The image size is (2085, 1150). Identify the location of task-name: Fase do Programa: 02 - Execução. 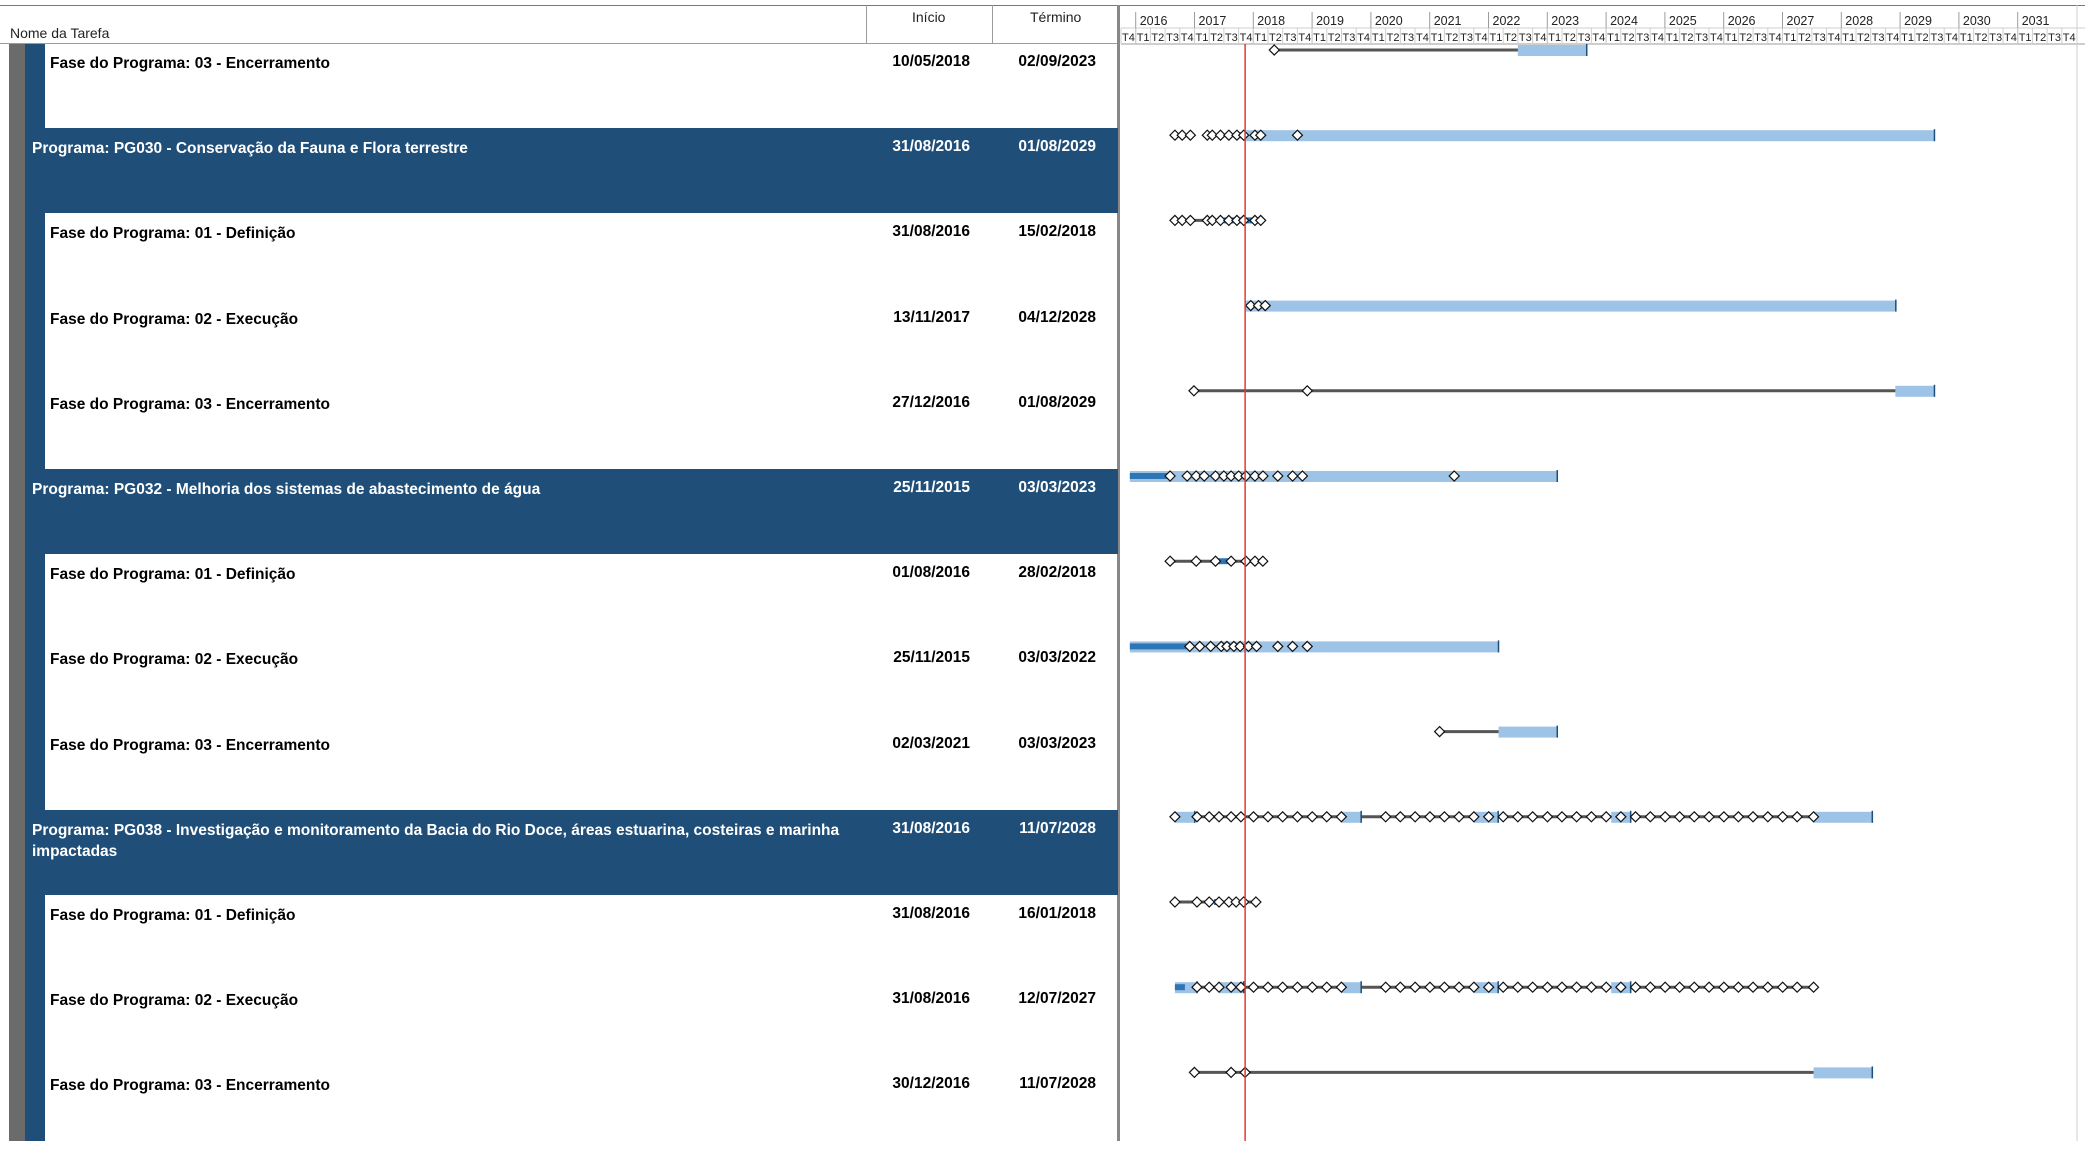
(174, 1001).